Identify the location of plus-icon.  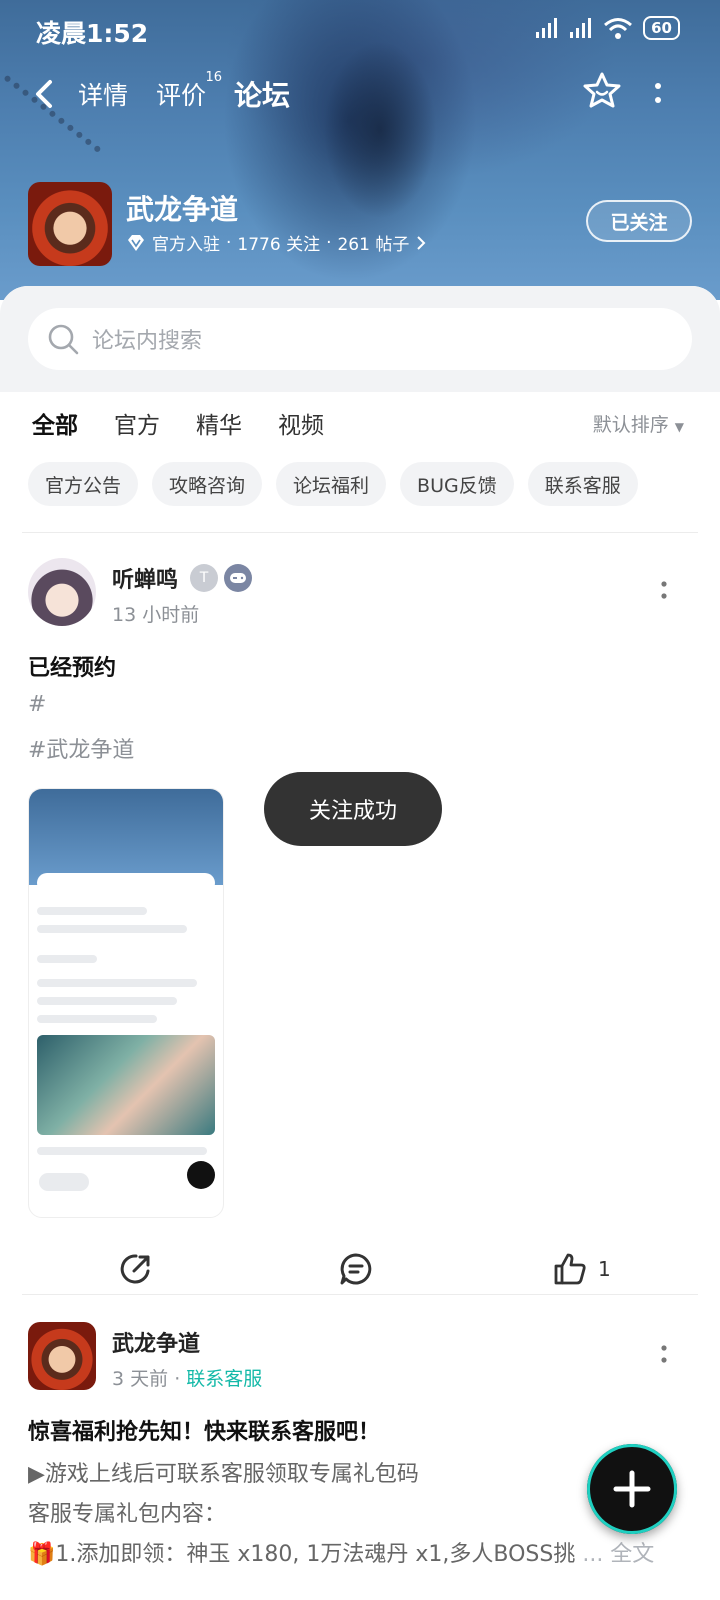
(632, 1489).